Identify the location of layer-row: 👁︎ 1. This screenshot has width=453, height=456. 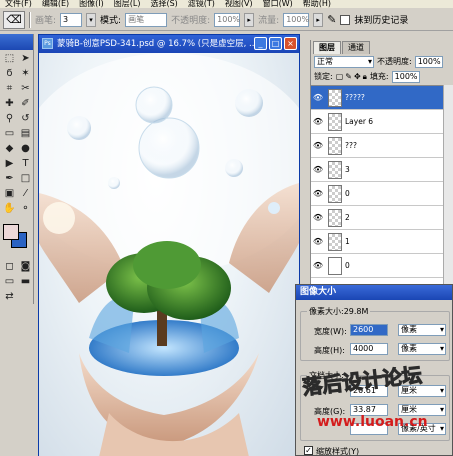
(382, 242).